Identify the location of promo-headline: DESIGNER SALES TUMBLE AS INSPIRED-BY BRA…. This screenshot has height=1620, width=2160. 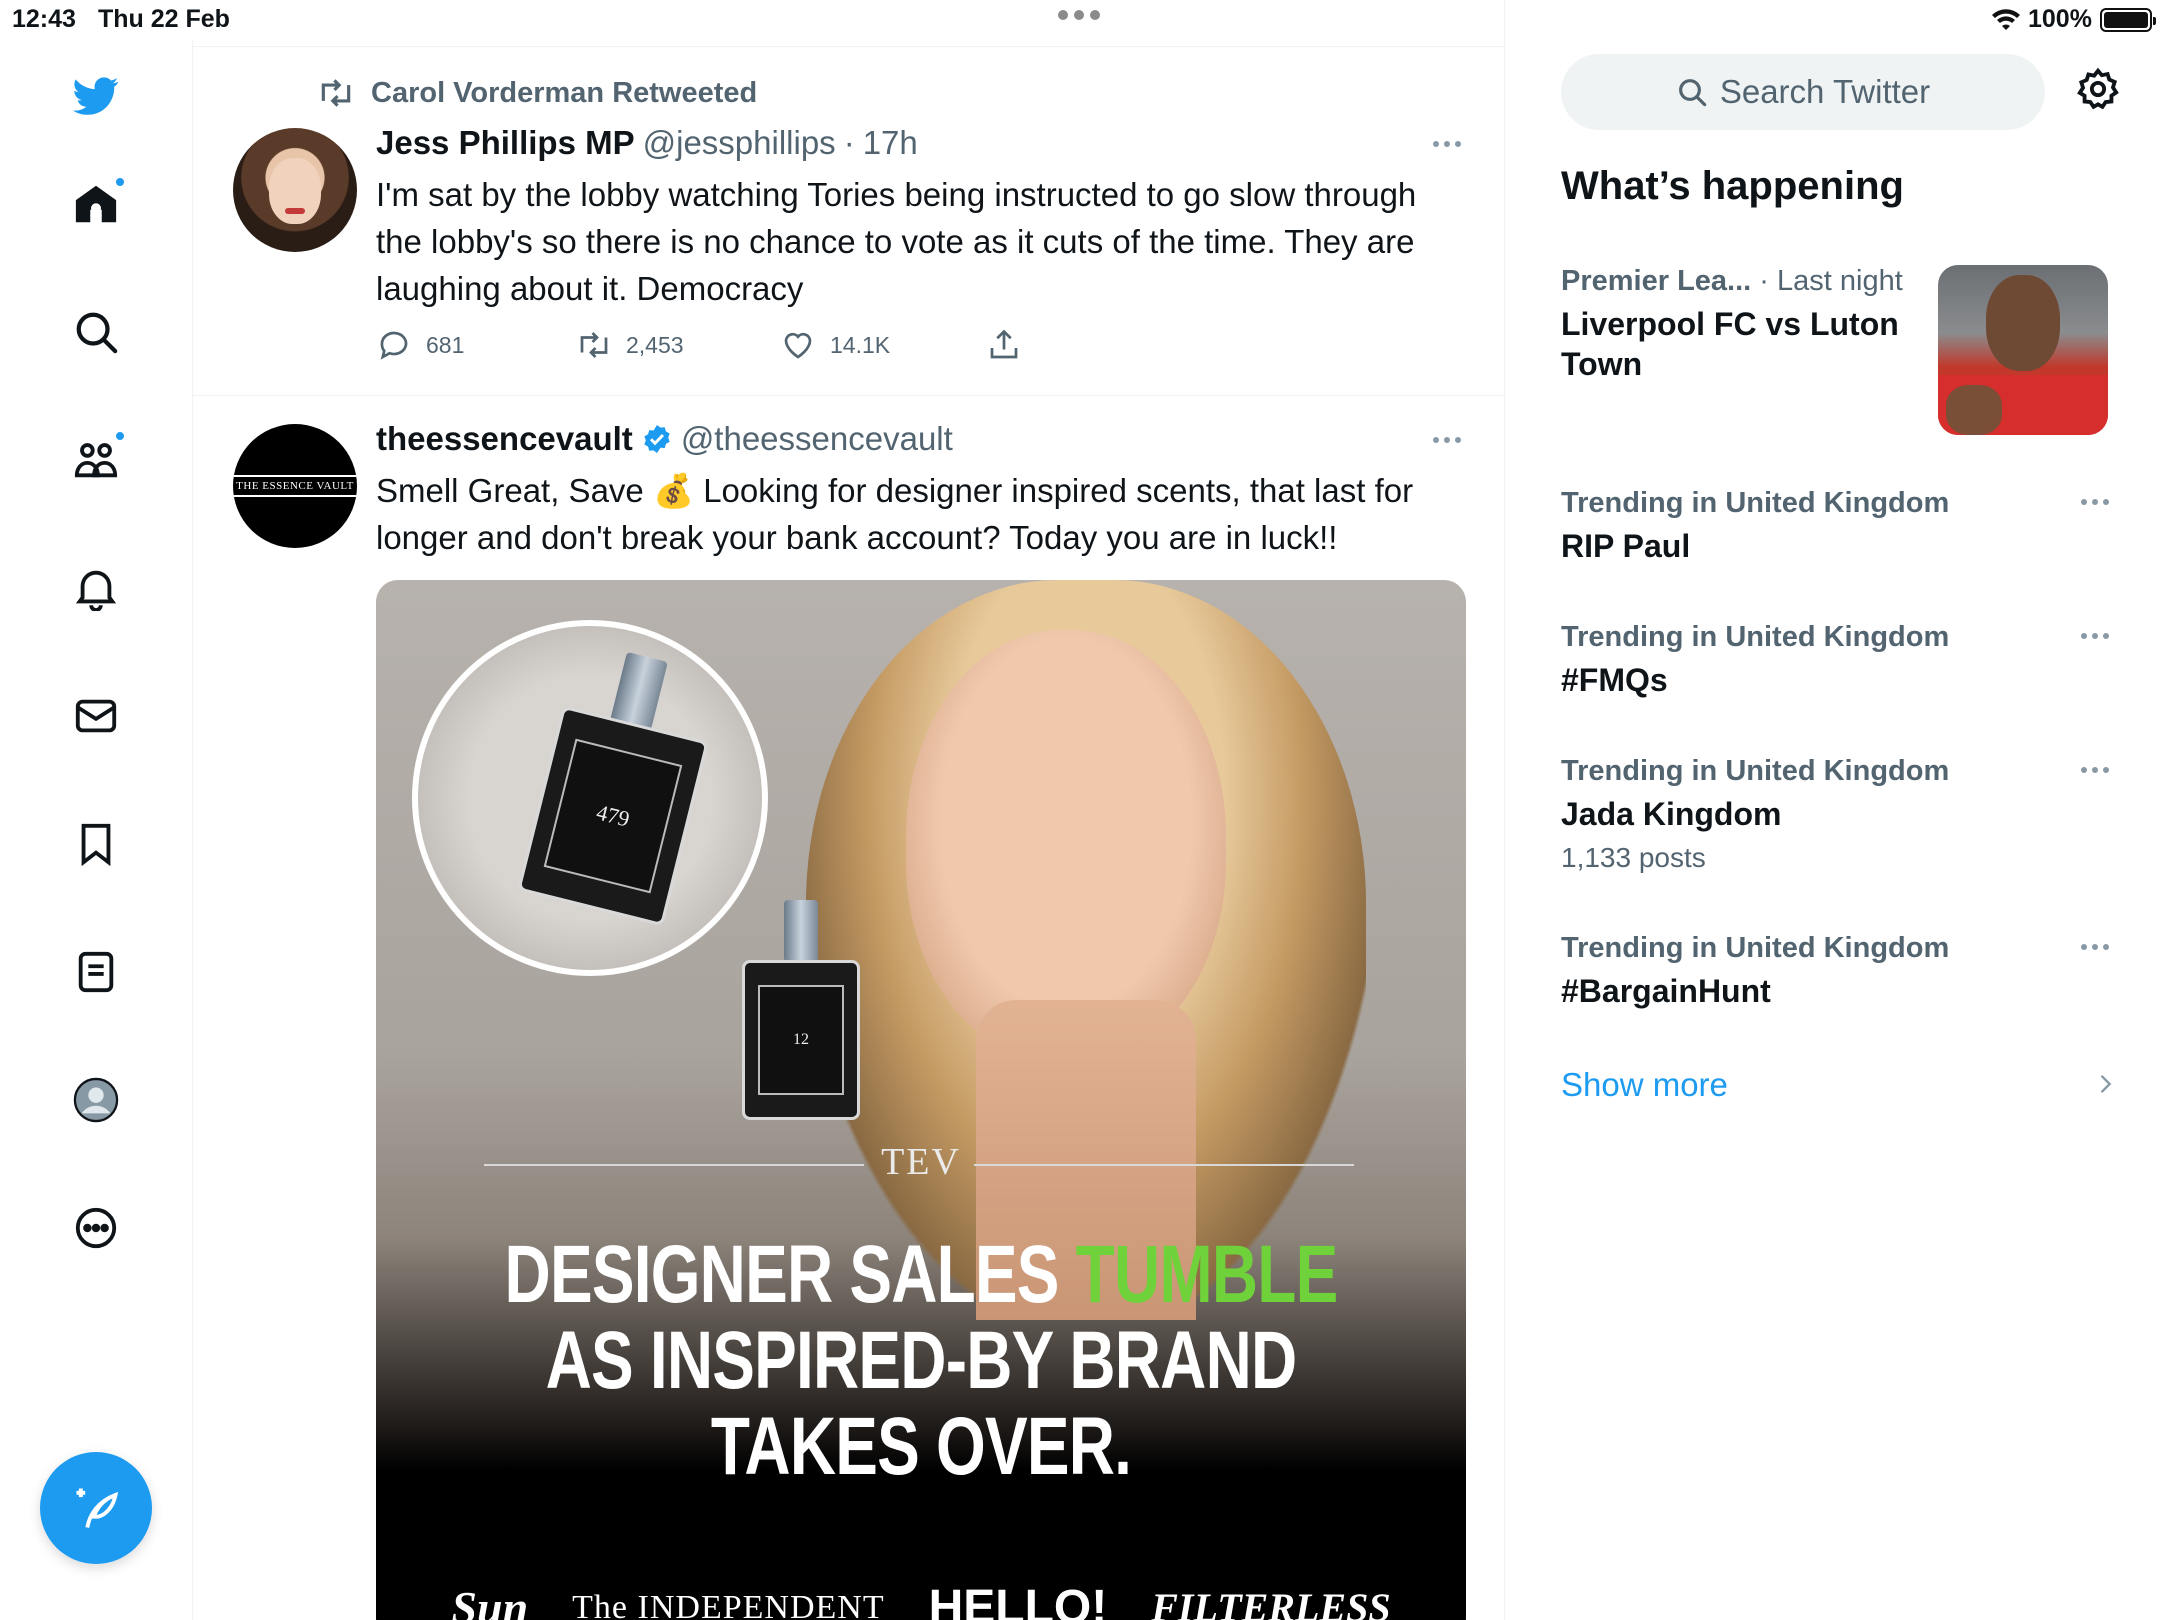
(921, 1361).